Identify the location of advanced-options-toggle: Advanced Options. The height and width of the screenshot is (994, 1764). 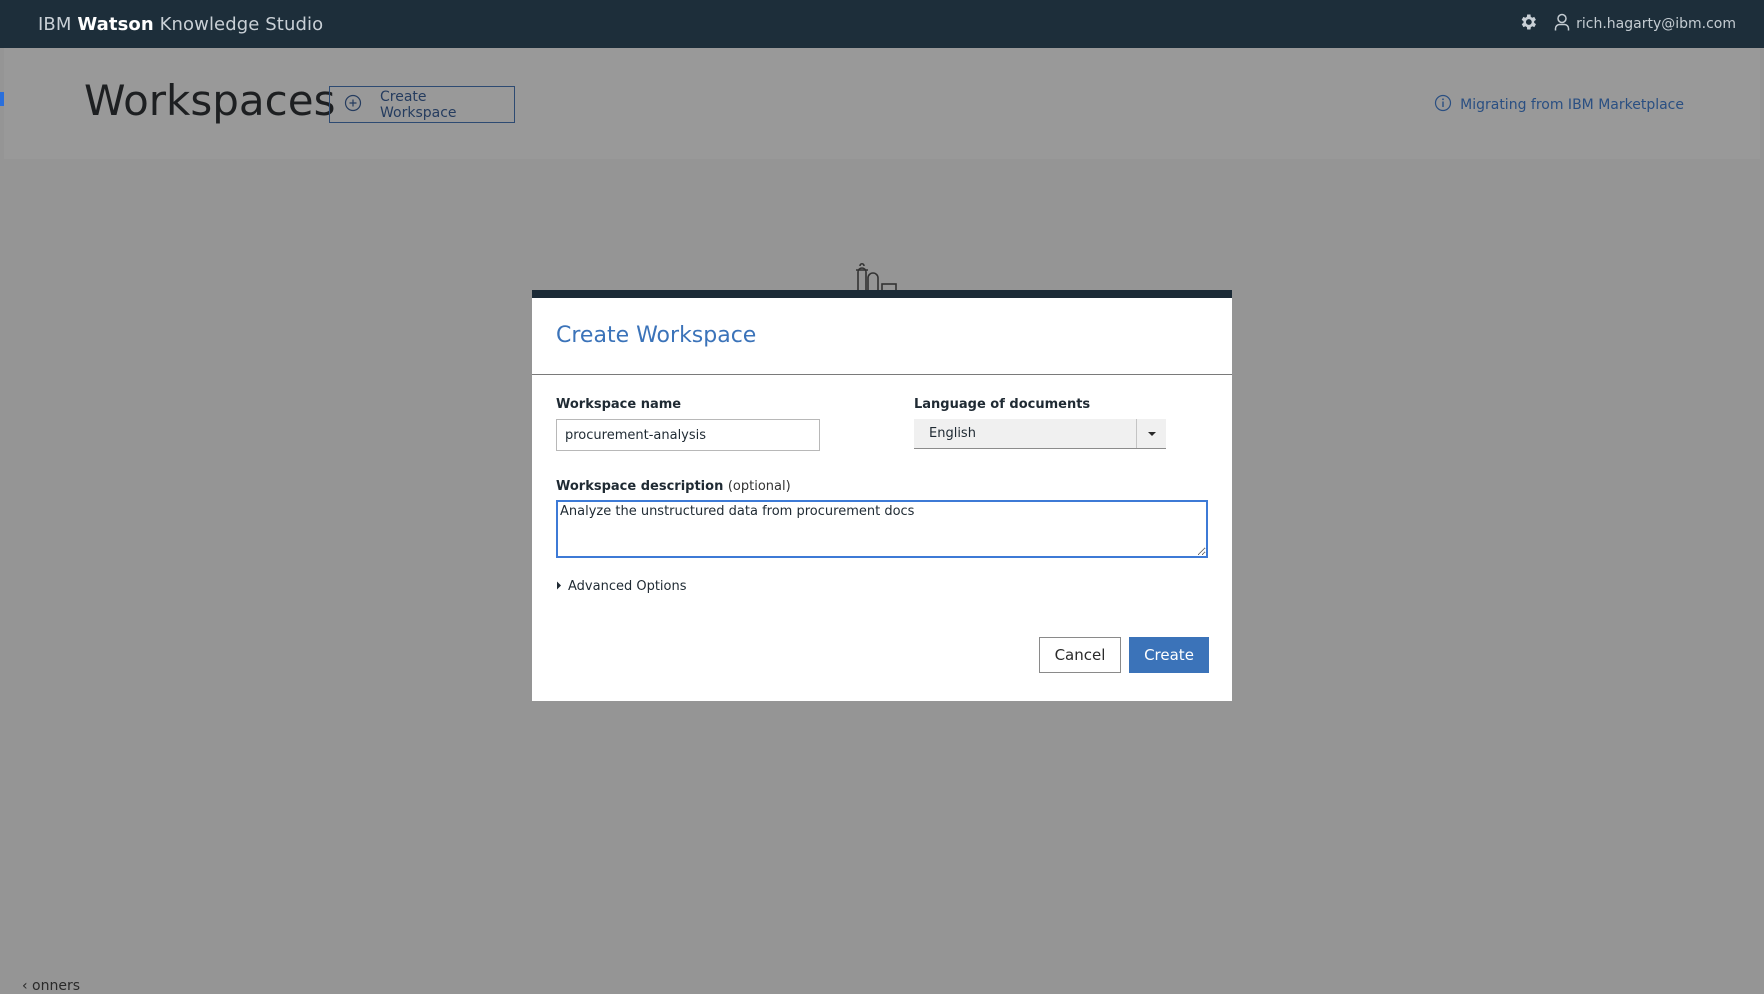
(621, 586).